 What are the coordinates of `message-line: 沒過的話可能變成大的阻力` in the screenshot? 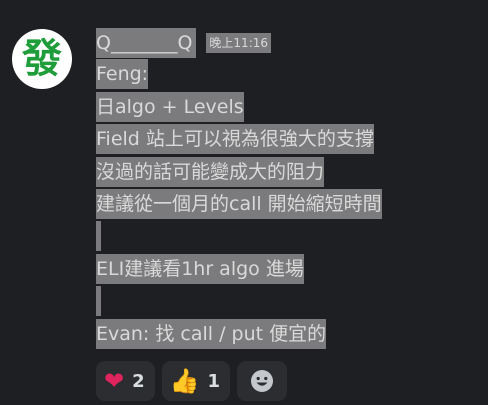 It's located at (286, 172).